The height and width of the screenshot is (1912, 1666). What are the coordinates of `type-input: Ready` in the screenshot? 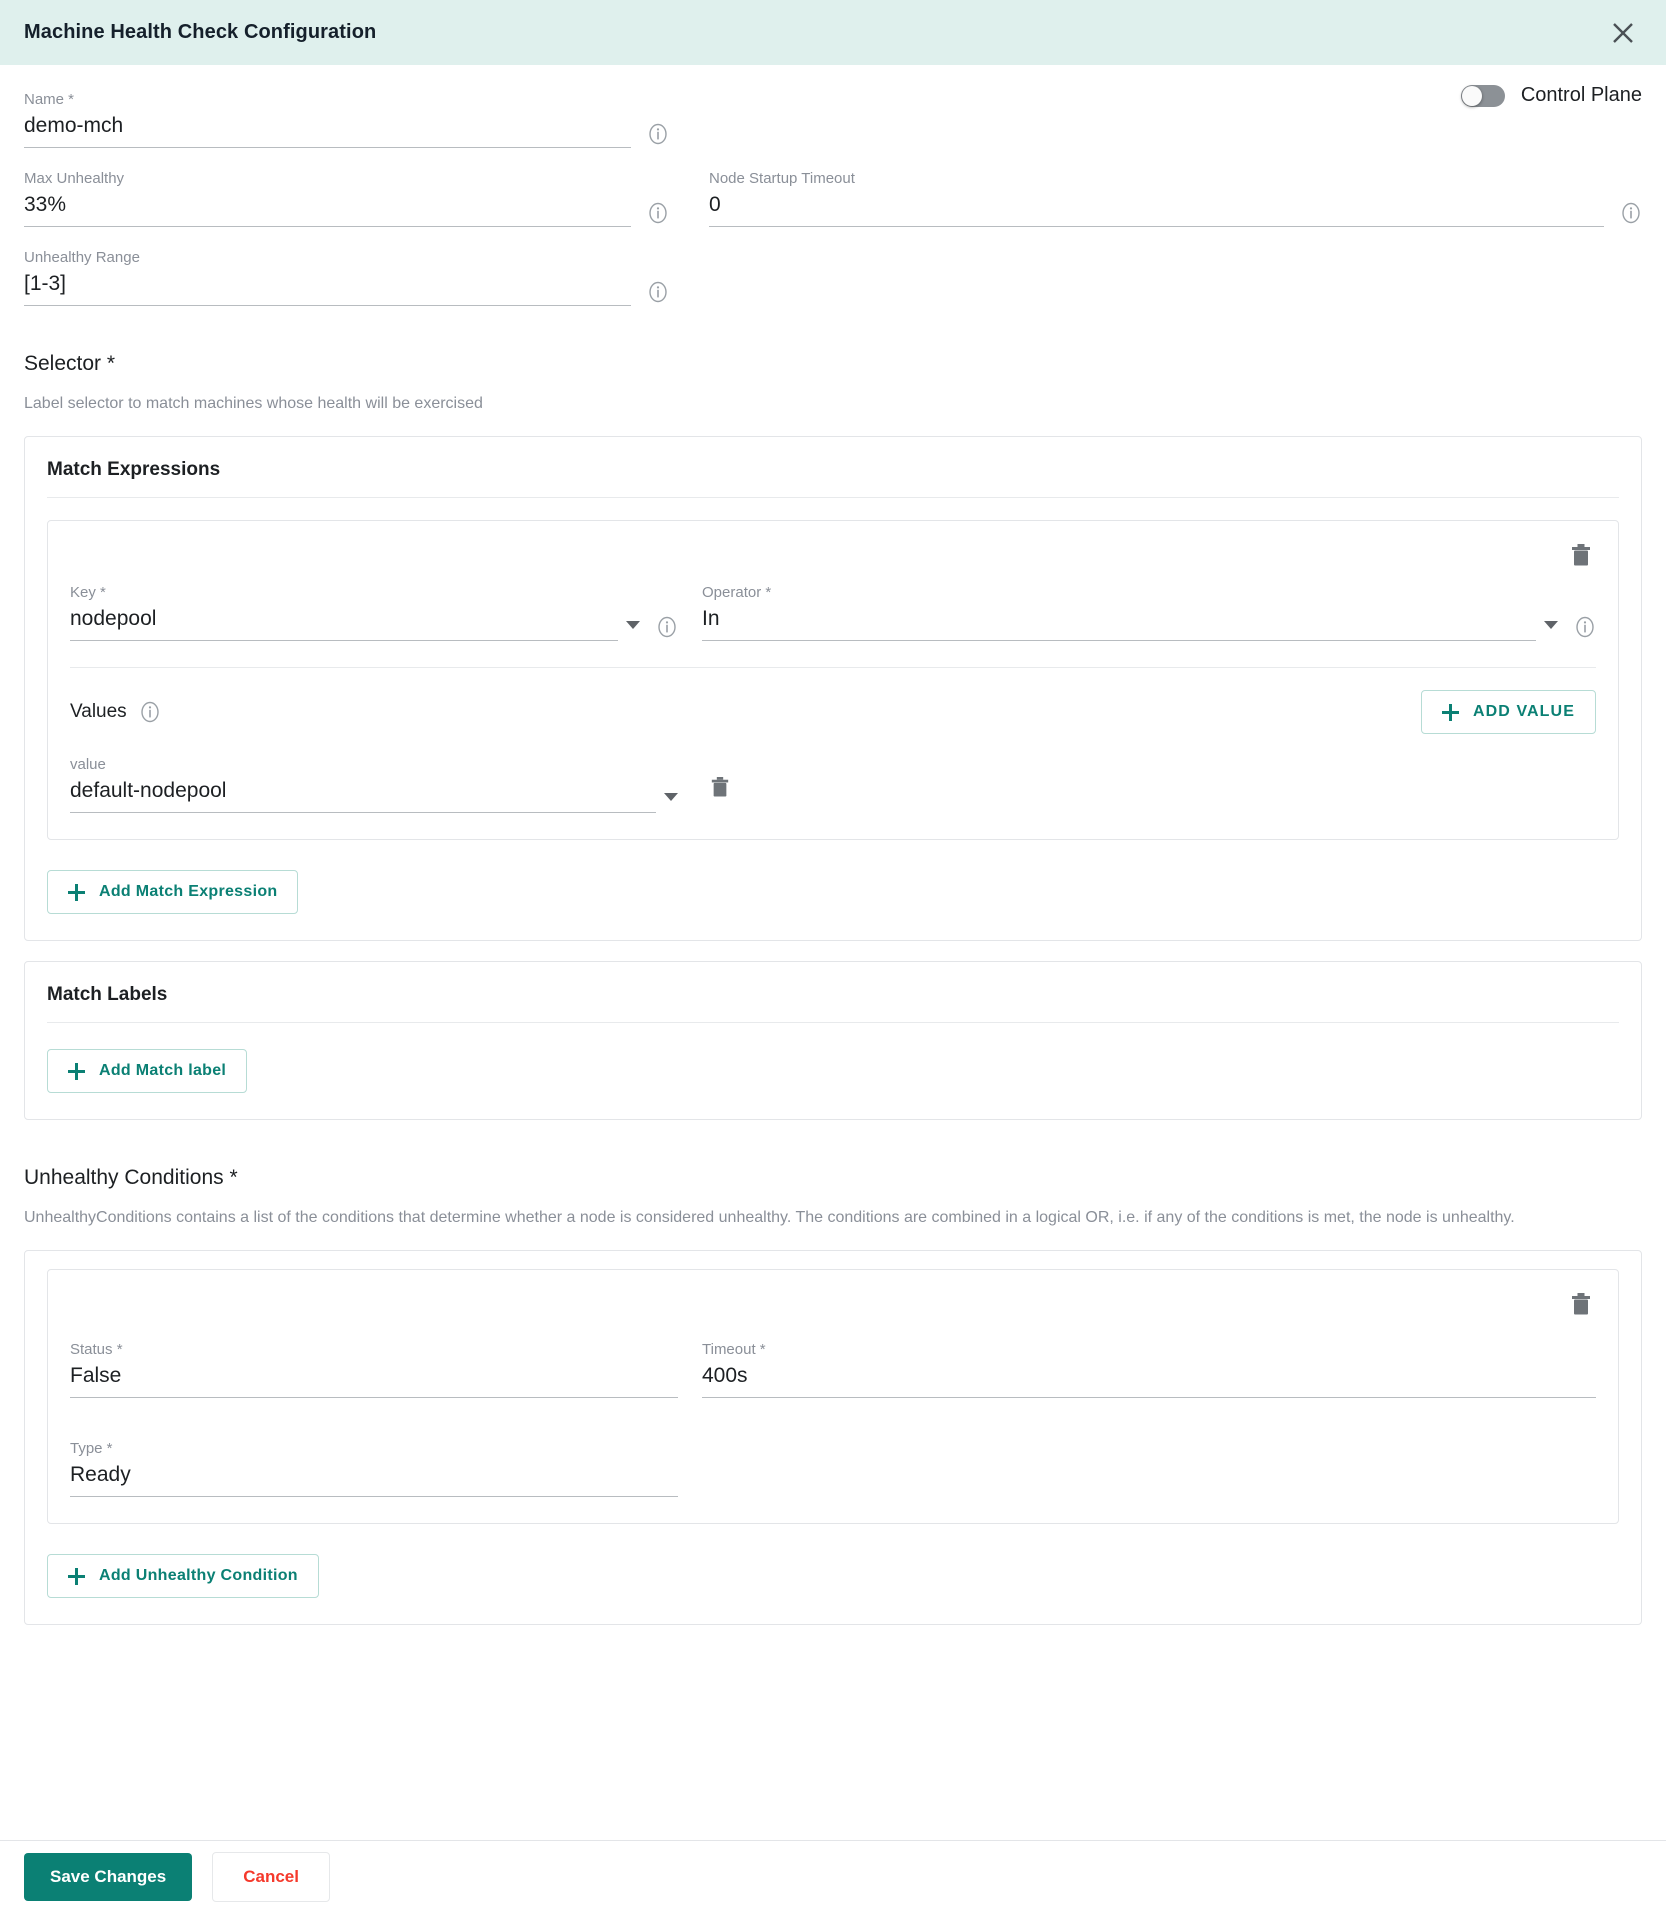 It's located at (374, 1479).